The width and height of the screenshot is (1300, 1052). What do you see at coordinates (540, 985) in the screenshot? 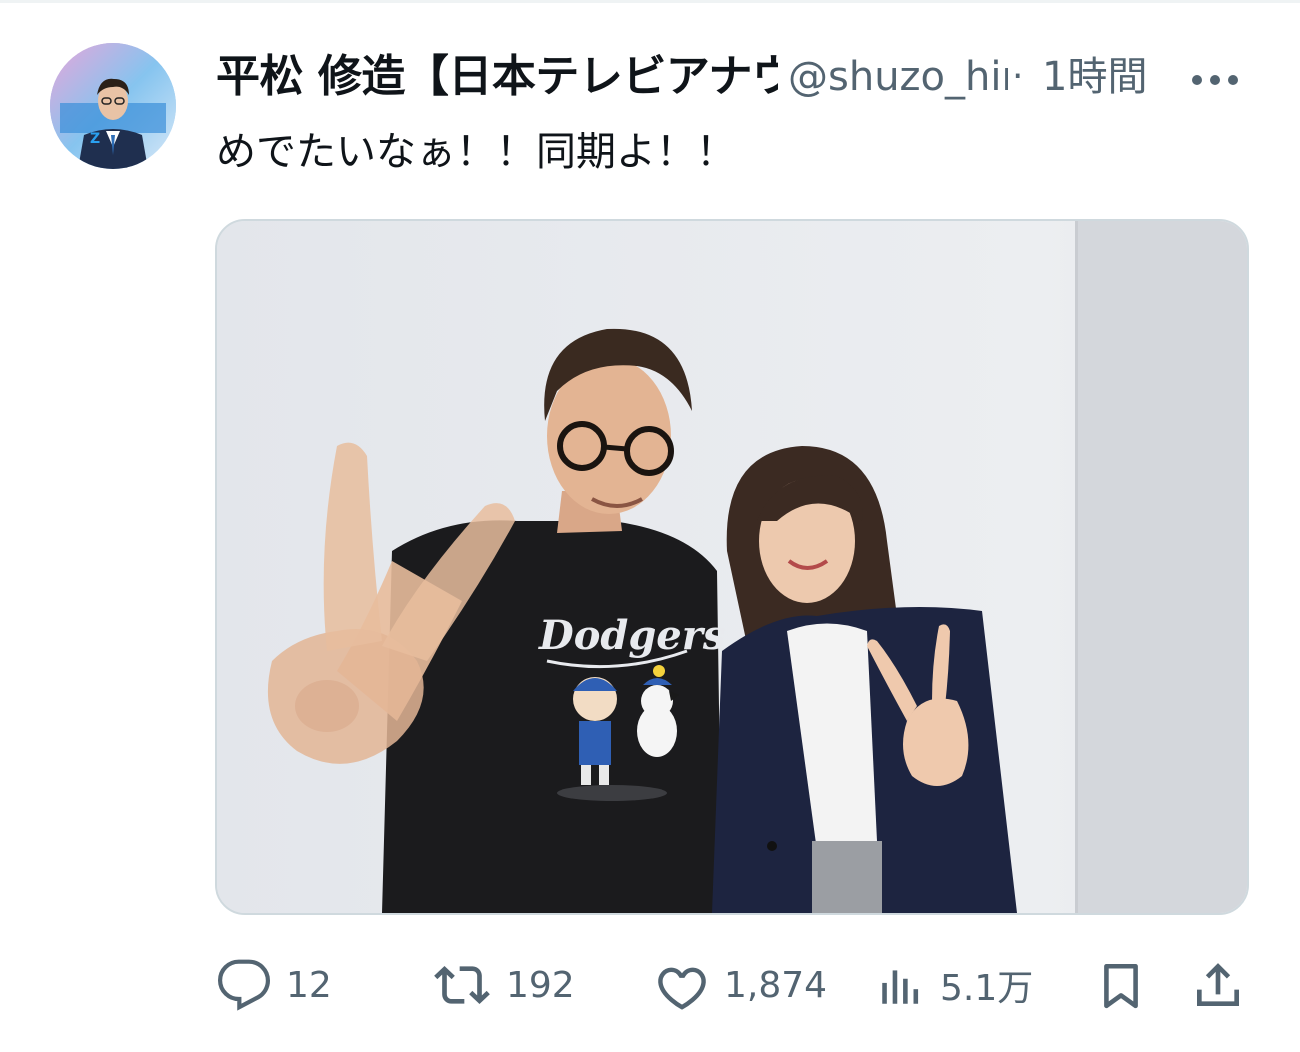
I see `retweet-count: 192` at bounding box center [540, 985].